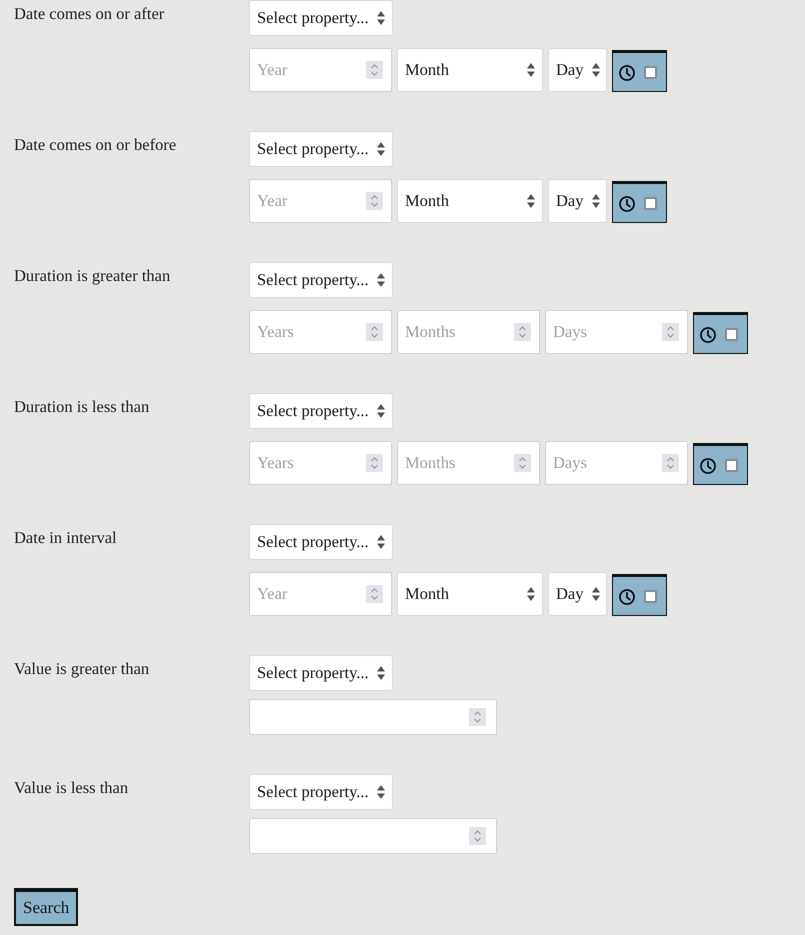 The image size is (805, 935). What do you see at coordinates (46, 907) in the screenshot?
I see `search-button: Search` at bounding box center [46, 907].